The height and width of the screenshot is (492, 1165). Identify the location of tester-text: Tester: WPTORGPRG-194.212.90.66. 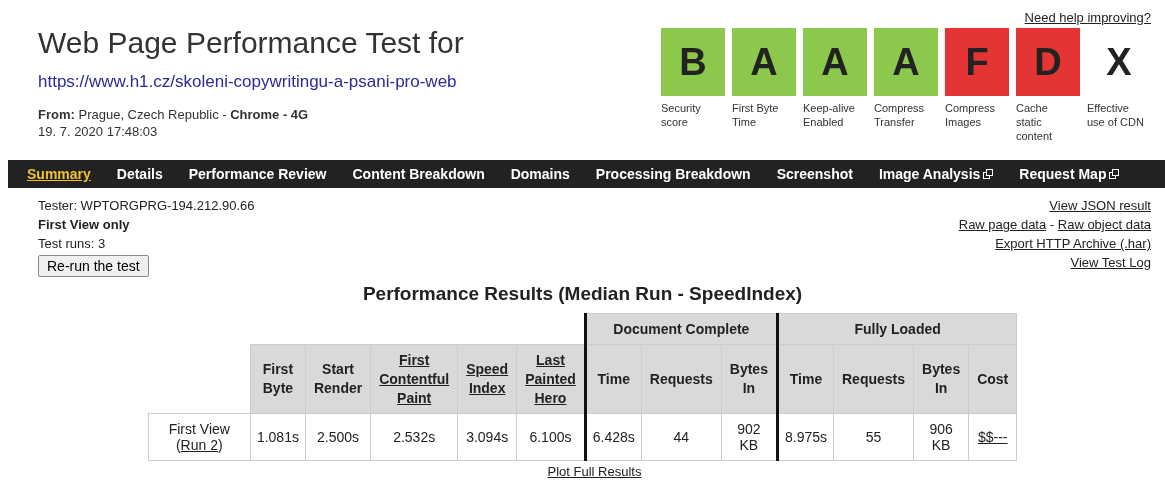
(146, 206).